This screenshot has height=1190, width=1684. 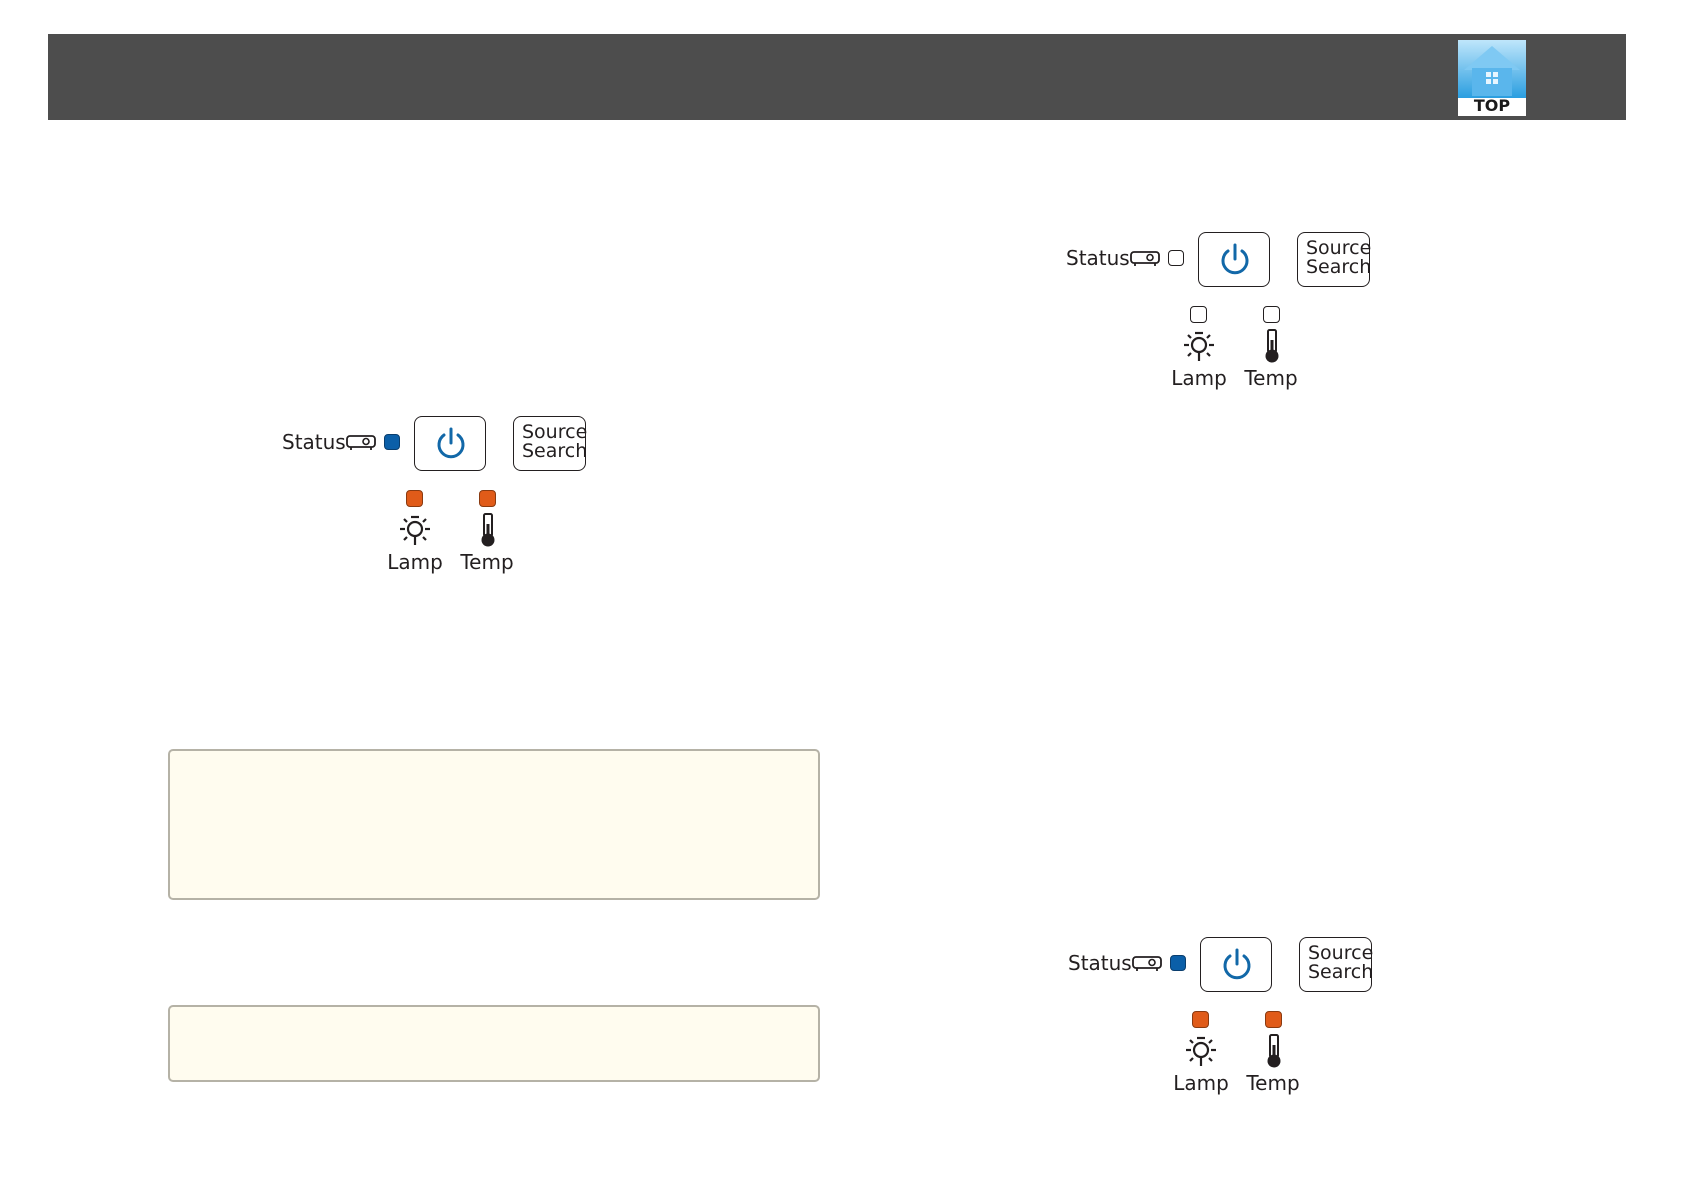 I want to click on top-home-button: TOP, so click(x=1492, y=78).